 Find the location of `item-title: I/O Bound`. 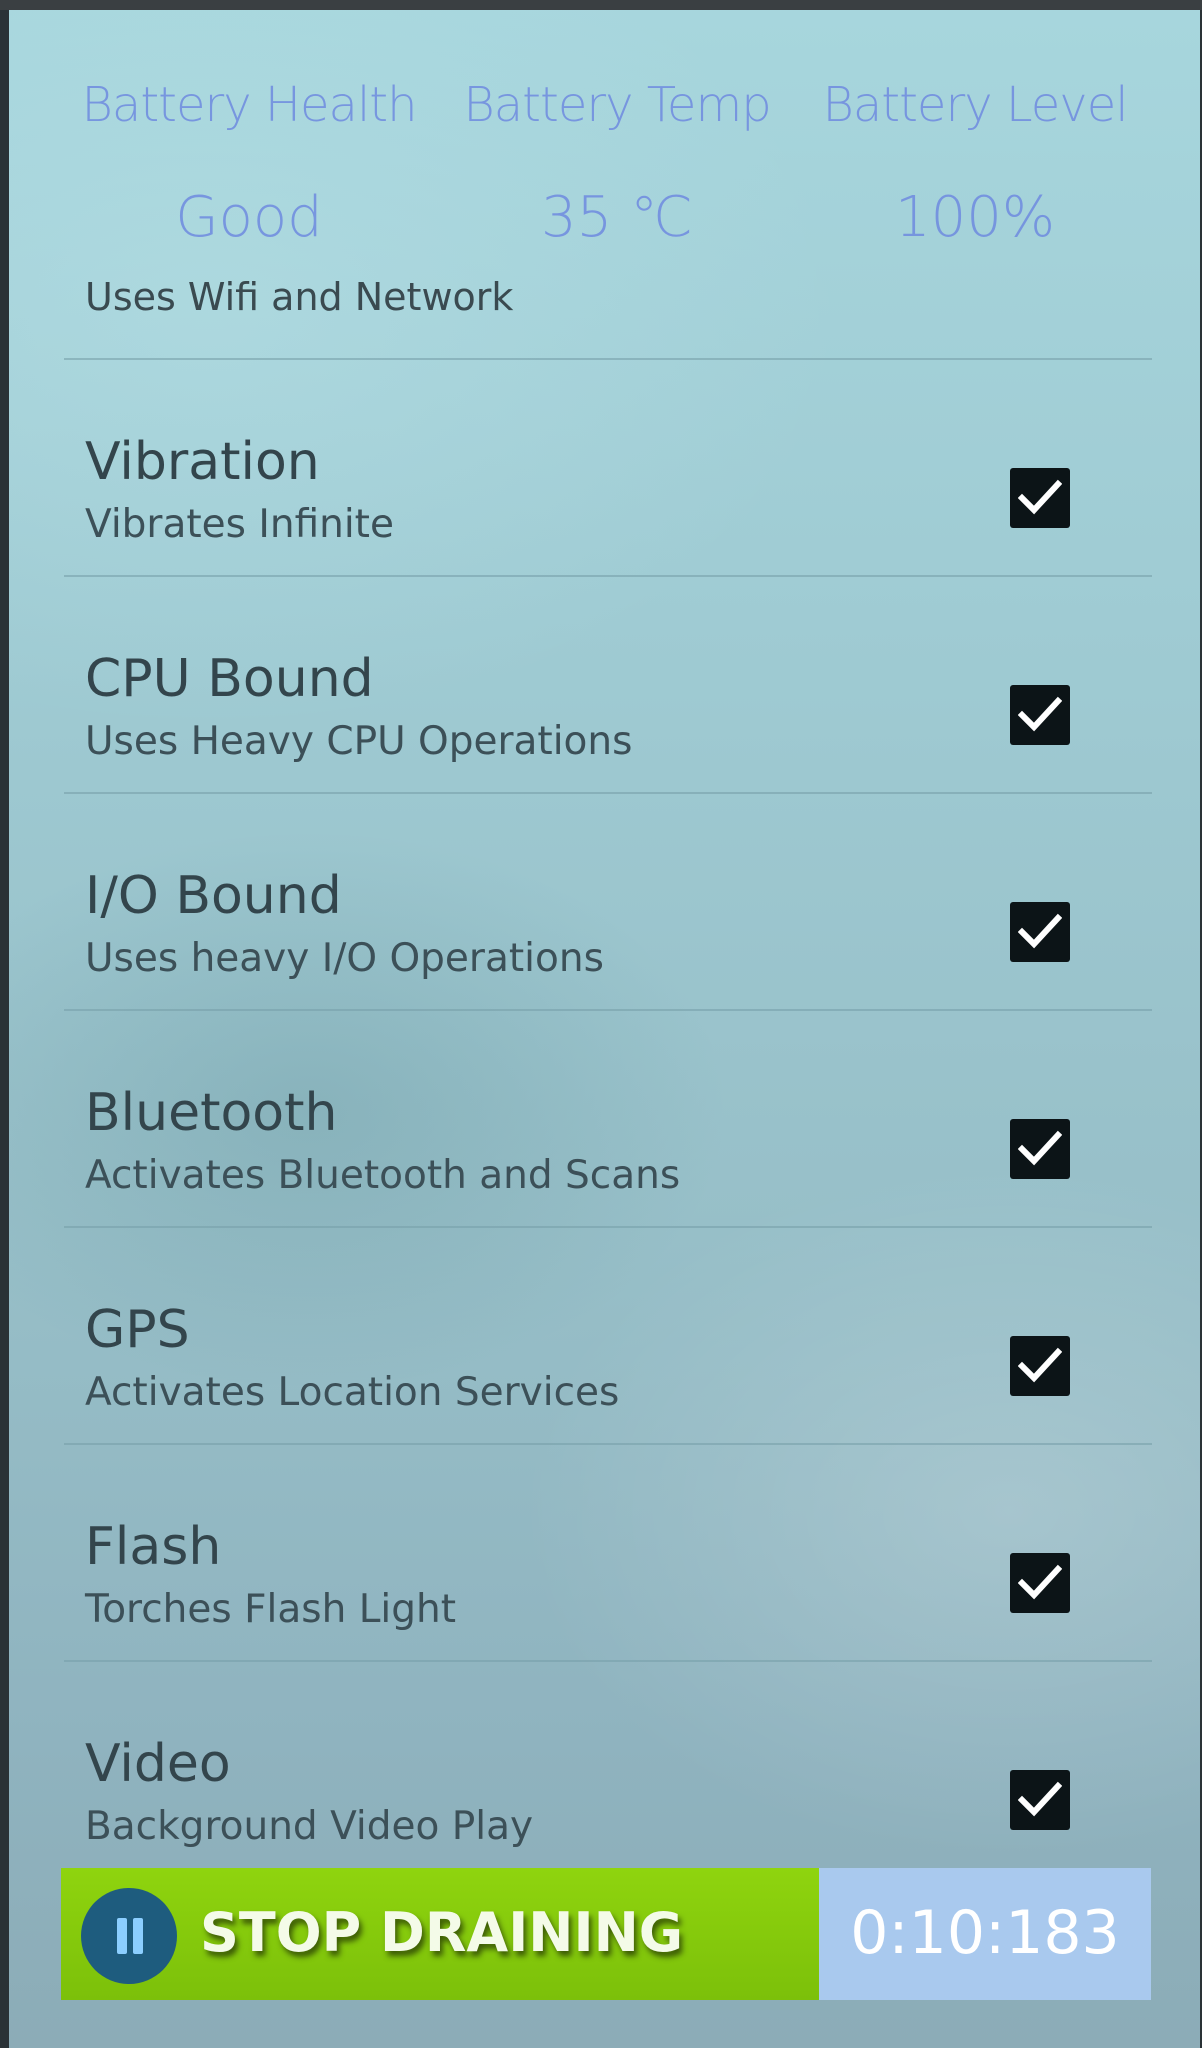

item-title: I/O Bound is located at coordinates (213, 896).